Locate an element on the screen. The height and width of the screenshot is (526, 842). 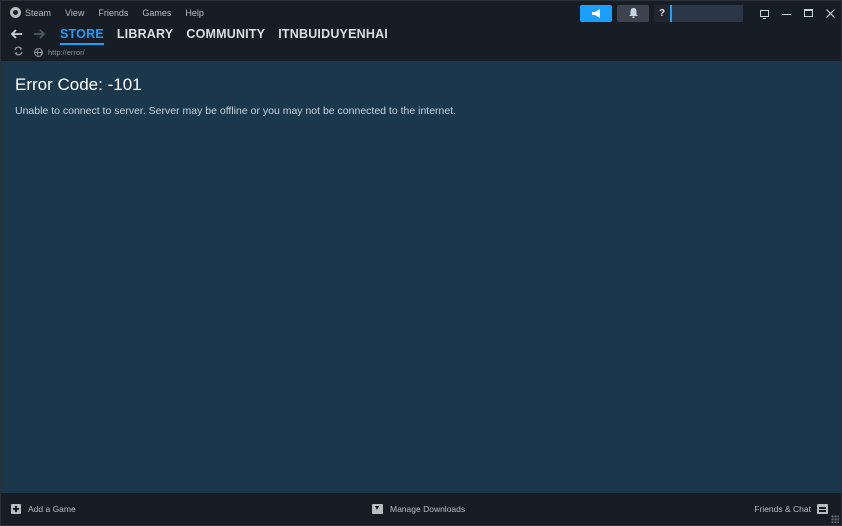
monitor-icon is located at coordinates (764, 14).